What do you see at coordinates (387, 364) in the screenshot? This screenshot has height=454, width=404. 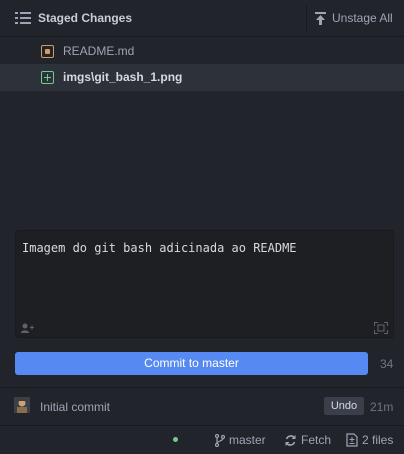 I see `remaining-characters-count: 34` at bounding box center [387, 364].